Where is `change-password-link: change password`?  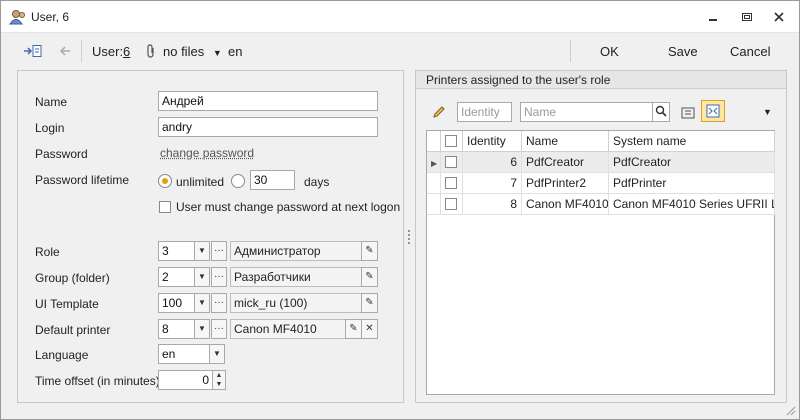 change-password-link: change password is located at coordinates (207, 153).